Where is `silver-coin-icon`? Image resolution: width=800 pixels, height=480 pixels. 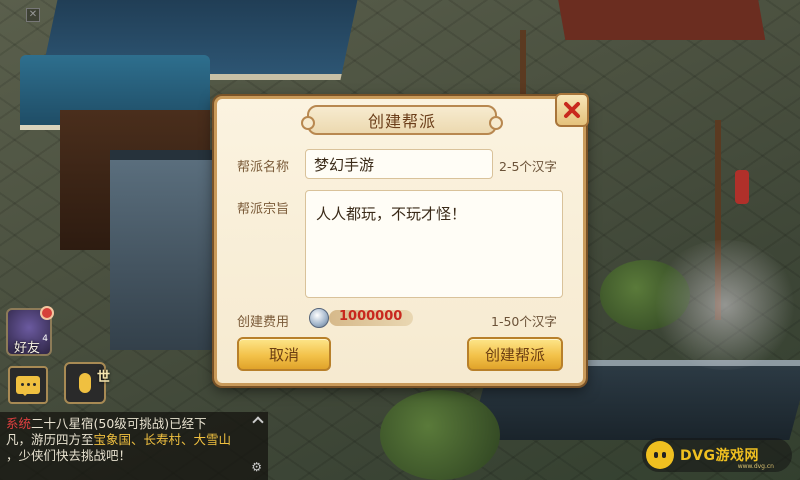
silver-coin-icon is located at coordinates (319, 318).